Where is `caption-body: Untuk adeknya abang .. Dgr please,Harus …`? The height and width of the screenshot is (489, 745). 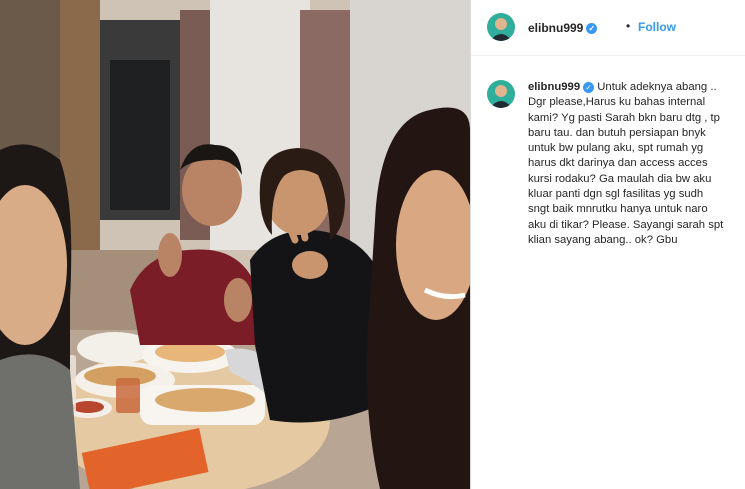
caption-body: Untuk adeknya abang .. Dgr please,Harus … is located at coordinates (626, 163).